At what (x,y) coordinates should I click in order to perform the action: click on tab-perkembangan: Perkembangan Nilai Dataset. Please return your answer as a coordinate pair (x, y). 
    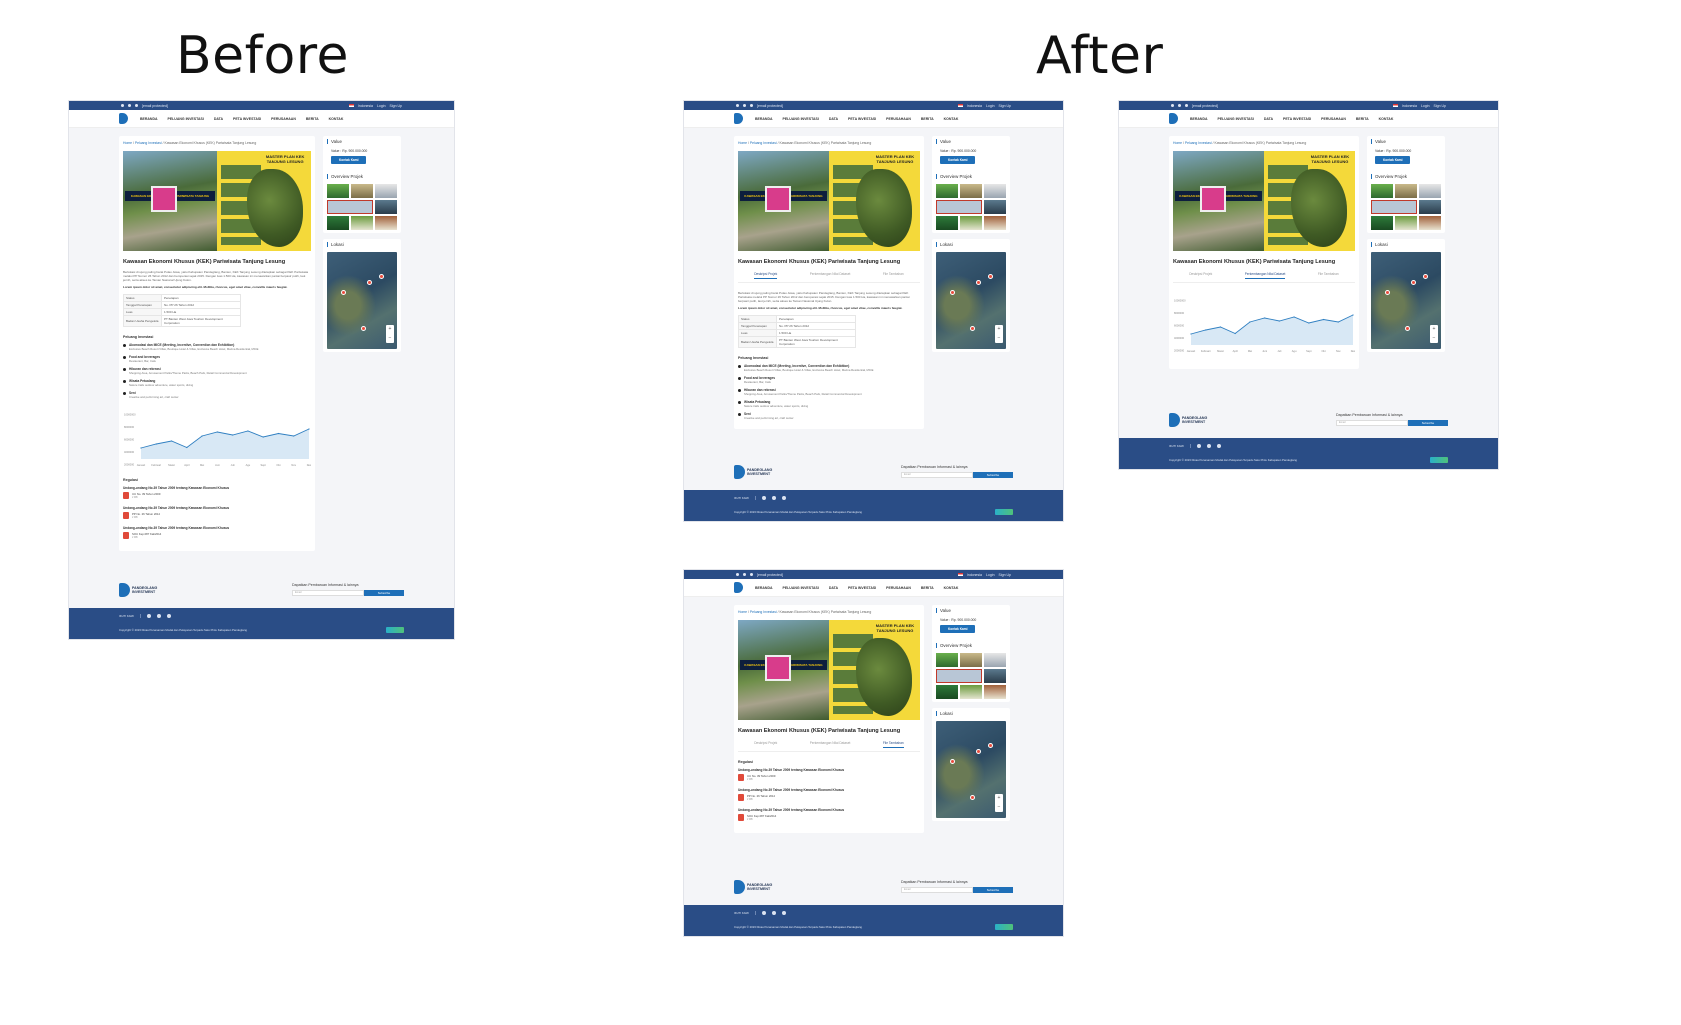
    Looking at the image, I should click on (830, 744).